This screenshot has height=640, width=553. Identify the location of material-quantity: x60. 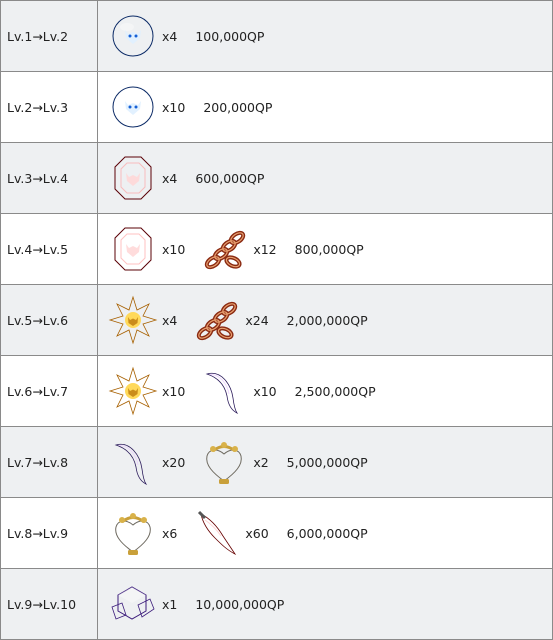
(257, 533).